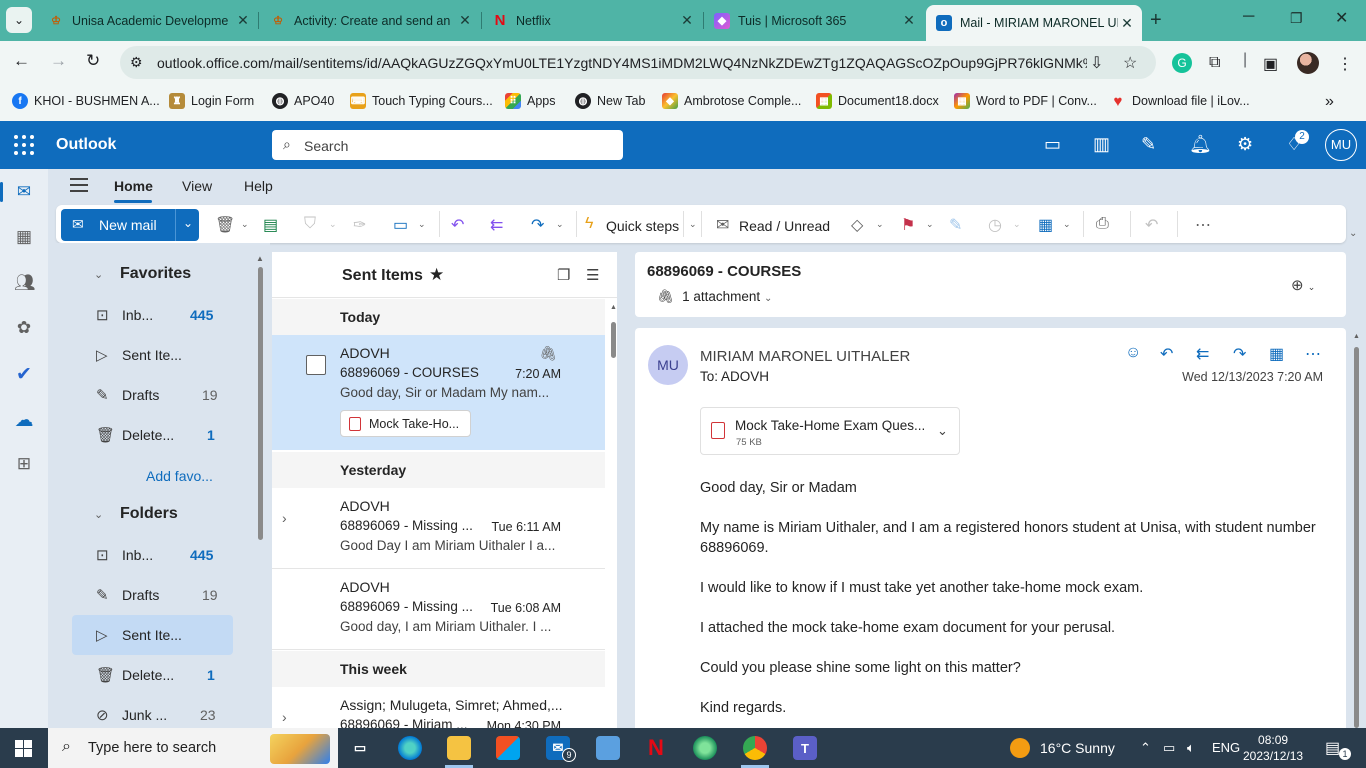 This screenshot has width=1366, height=768. What do you see at coordinates (1329, 102) in the screenshot?
I see `more-bookmarks-icon: »` at bounding box center [1329, 102].